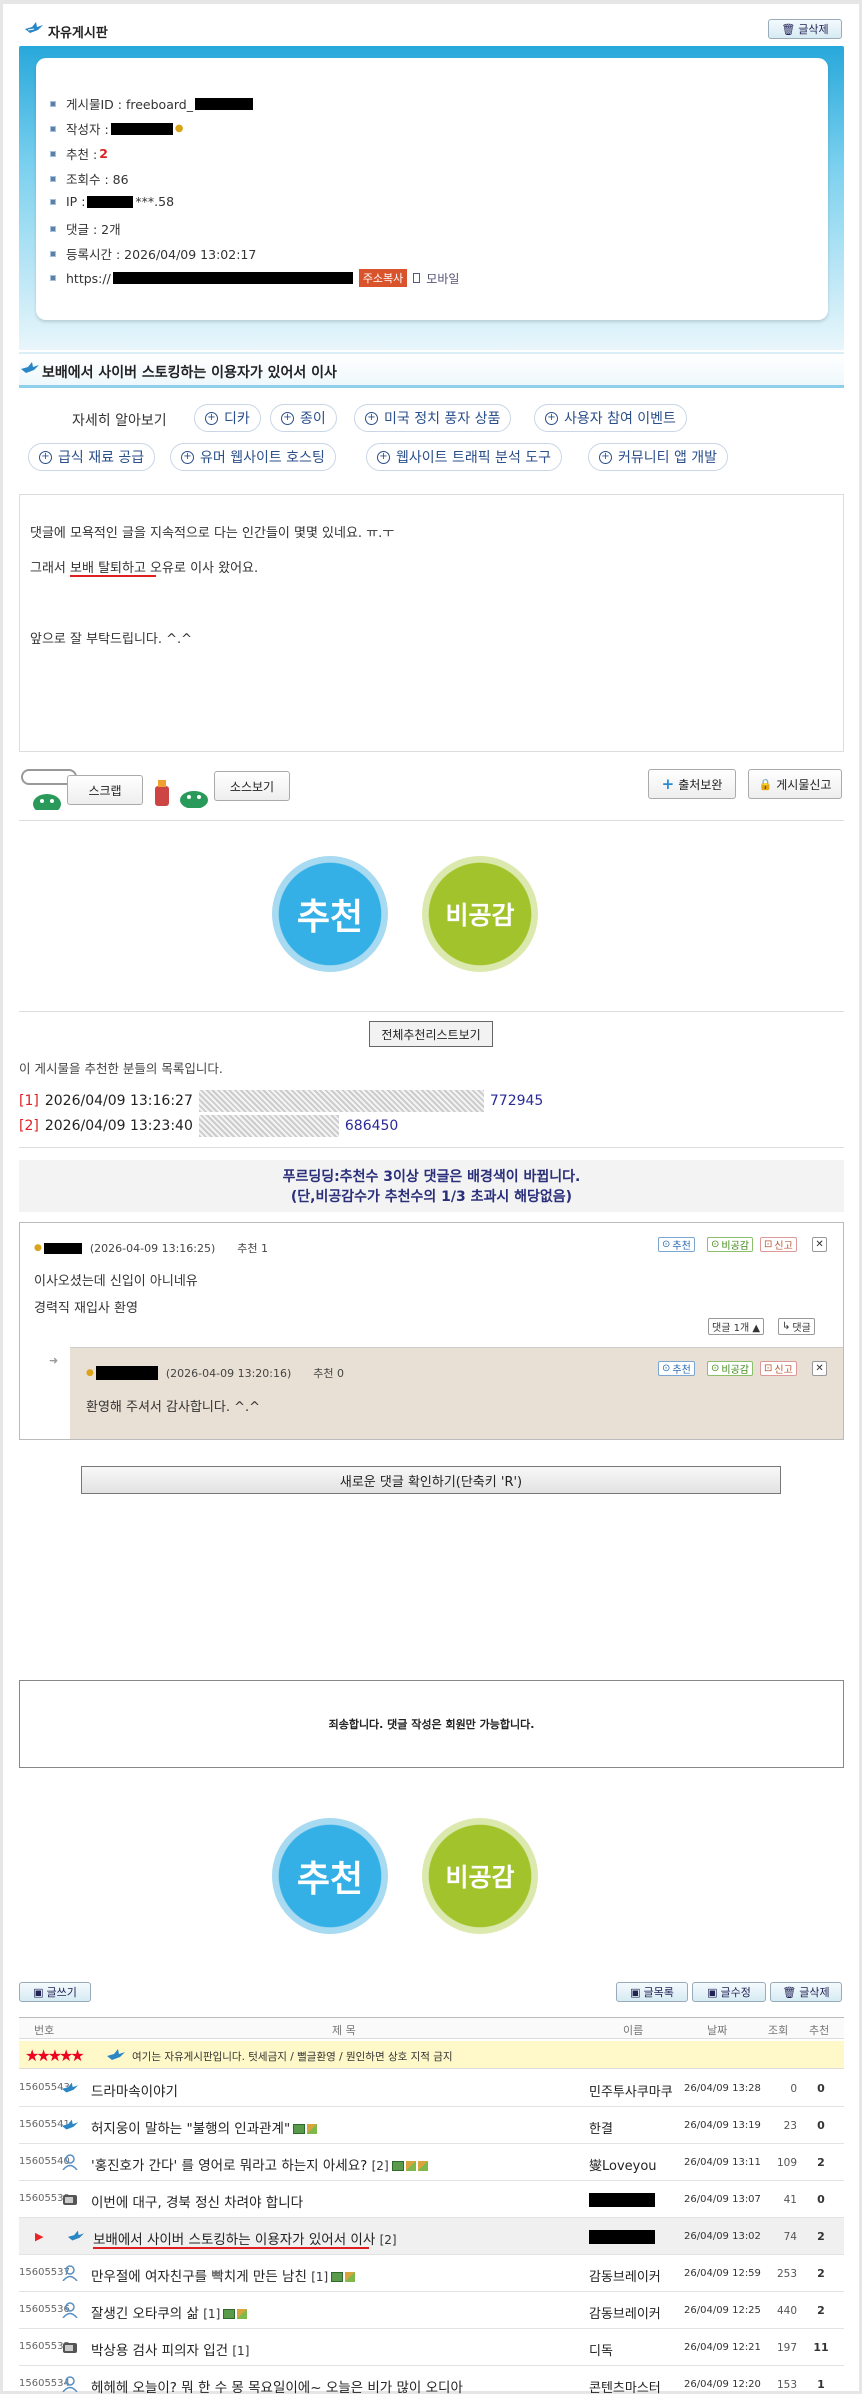 The width and height of the screenshot is (862, 2394). Describe the element at coordinates (259, 2164) in the screenshot. I see `row-title: '홍진호가 간다' 를 영어로 뭐라고 하는지 아세요? [2]` at that location.